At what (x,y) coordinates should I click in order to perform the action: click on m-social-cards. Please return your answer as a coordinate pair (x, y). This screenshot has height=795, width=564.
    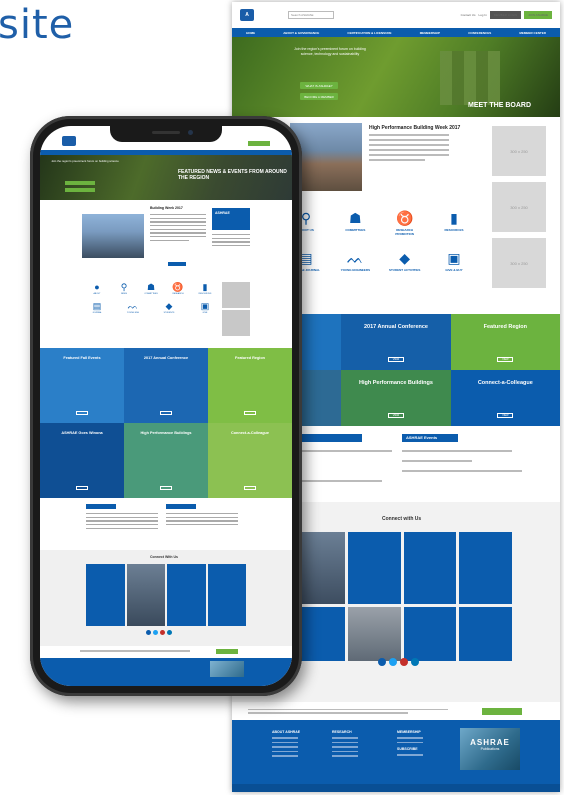
    Looking at the image, I should click on (166, 595).